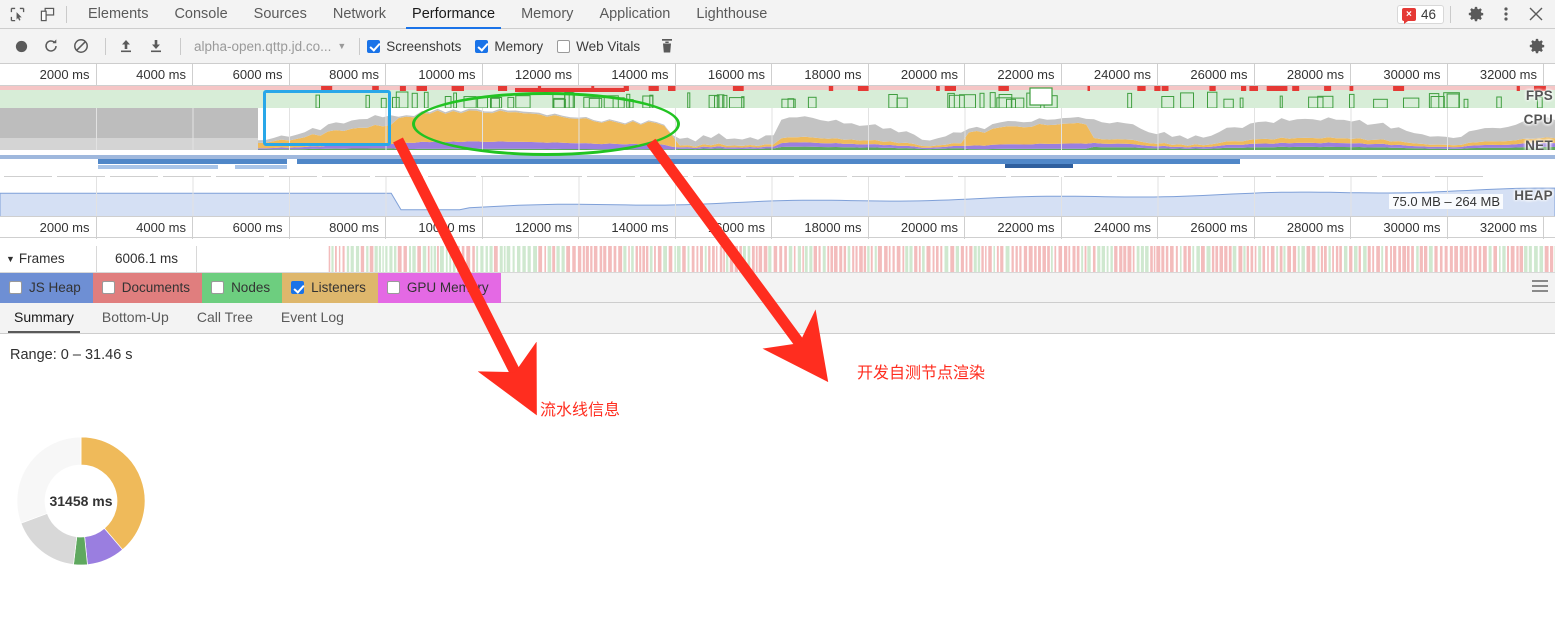  Describe the element at coordinates (1537, 46) in the screenshot. I see `capture-settings-gear-icon` at that location.